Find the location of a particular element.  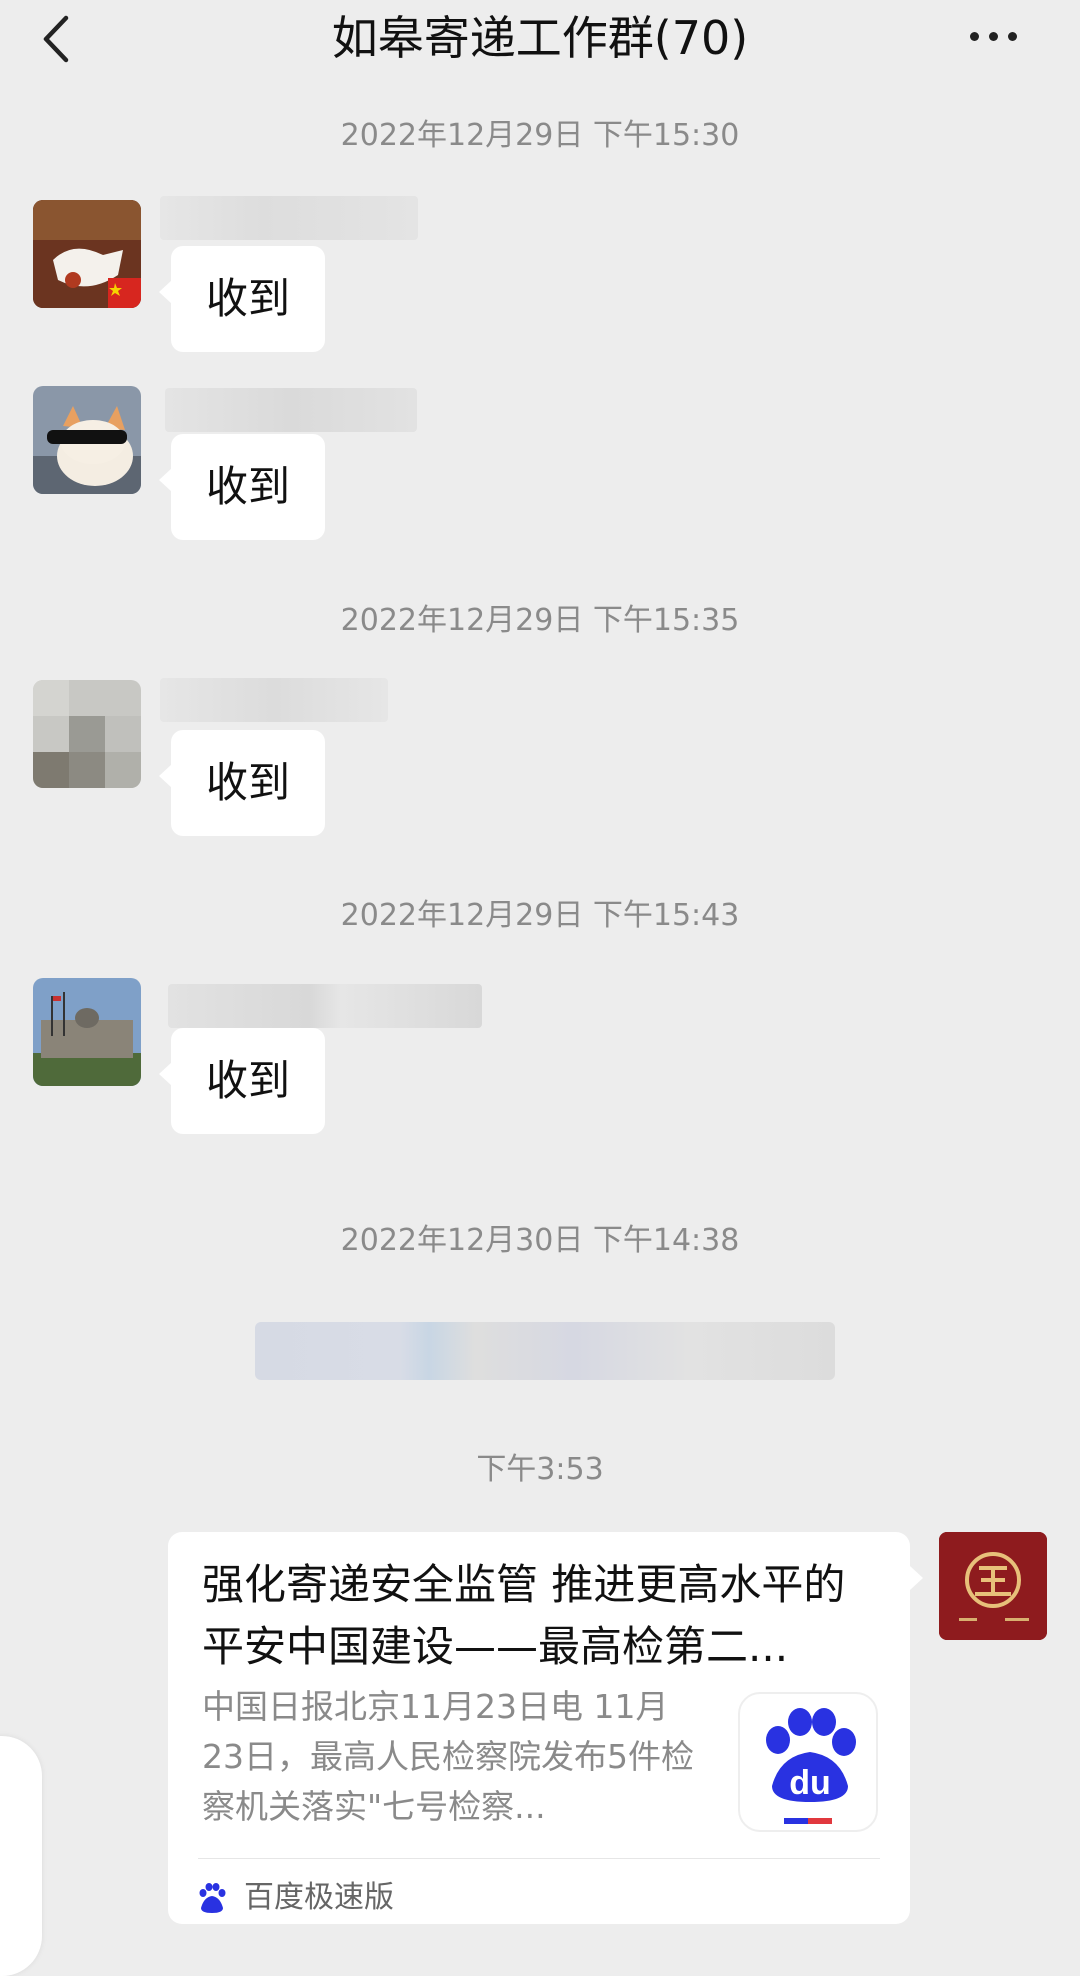

floating-side-tab is located at coordinates (21, 1856).